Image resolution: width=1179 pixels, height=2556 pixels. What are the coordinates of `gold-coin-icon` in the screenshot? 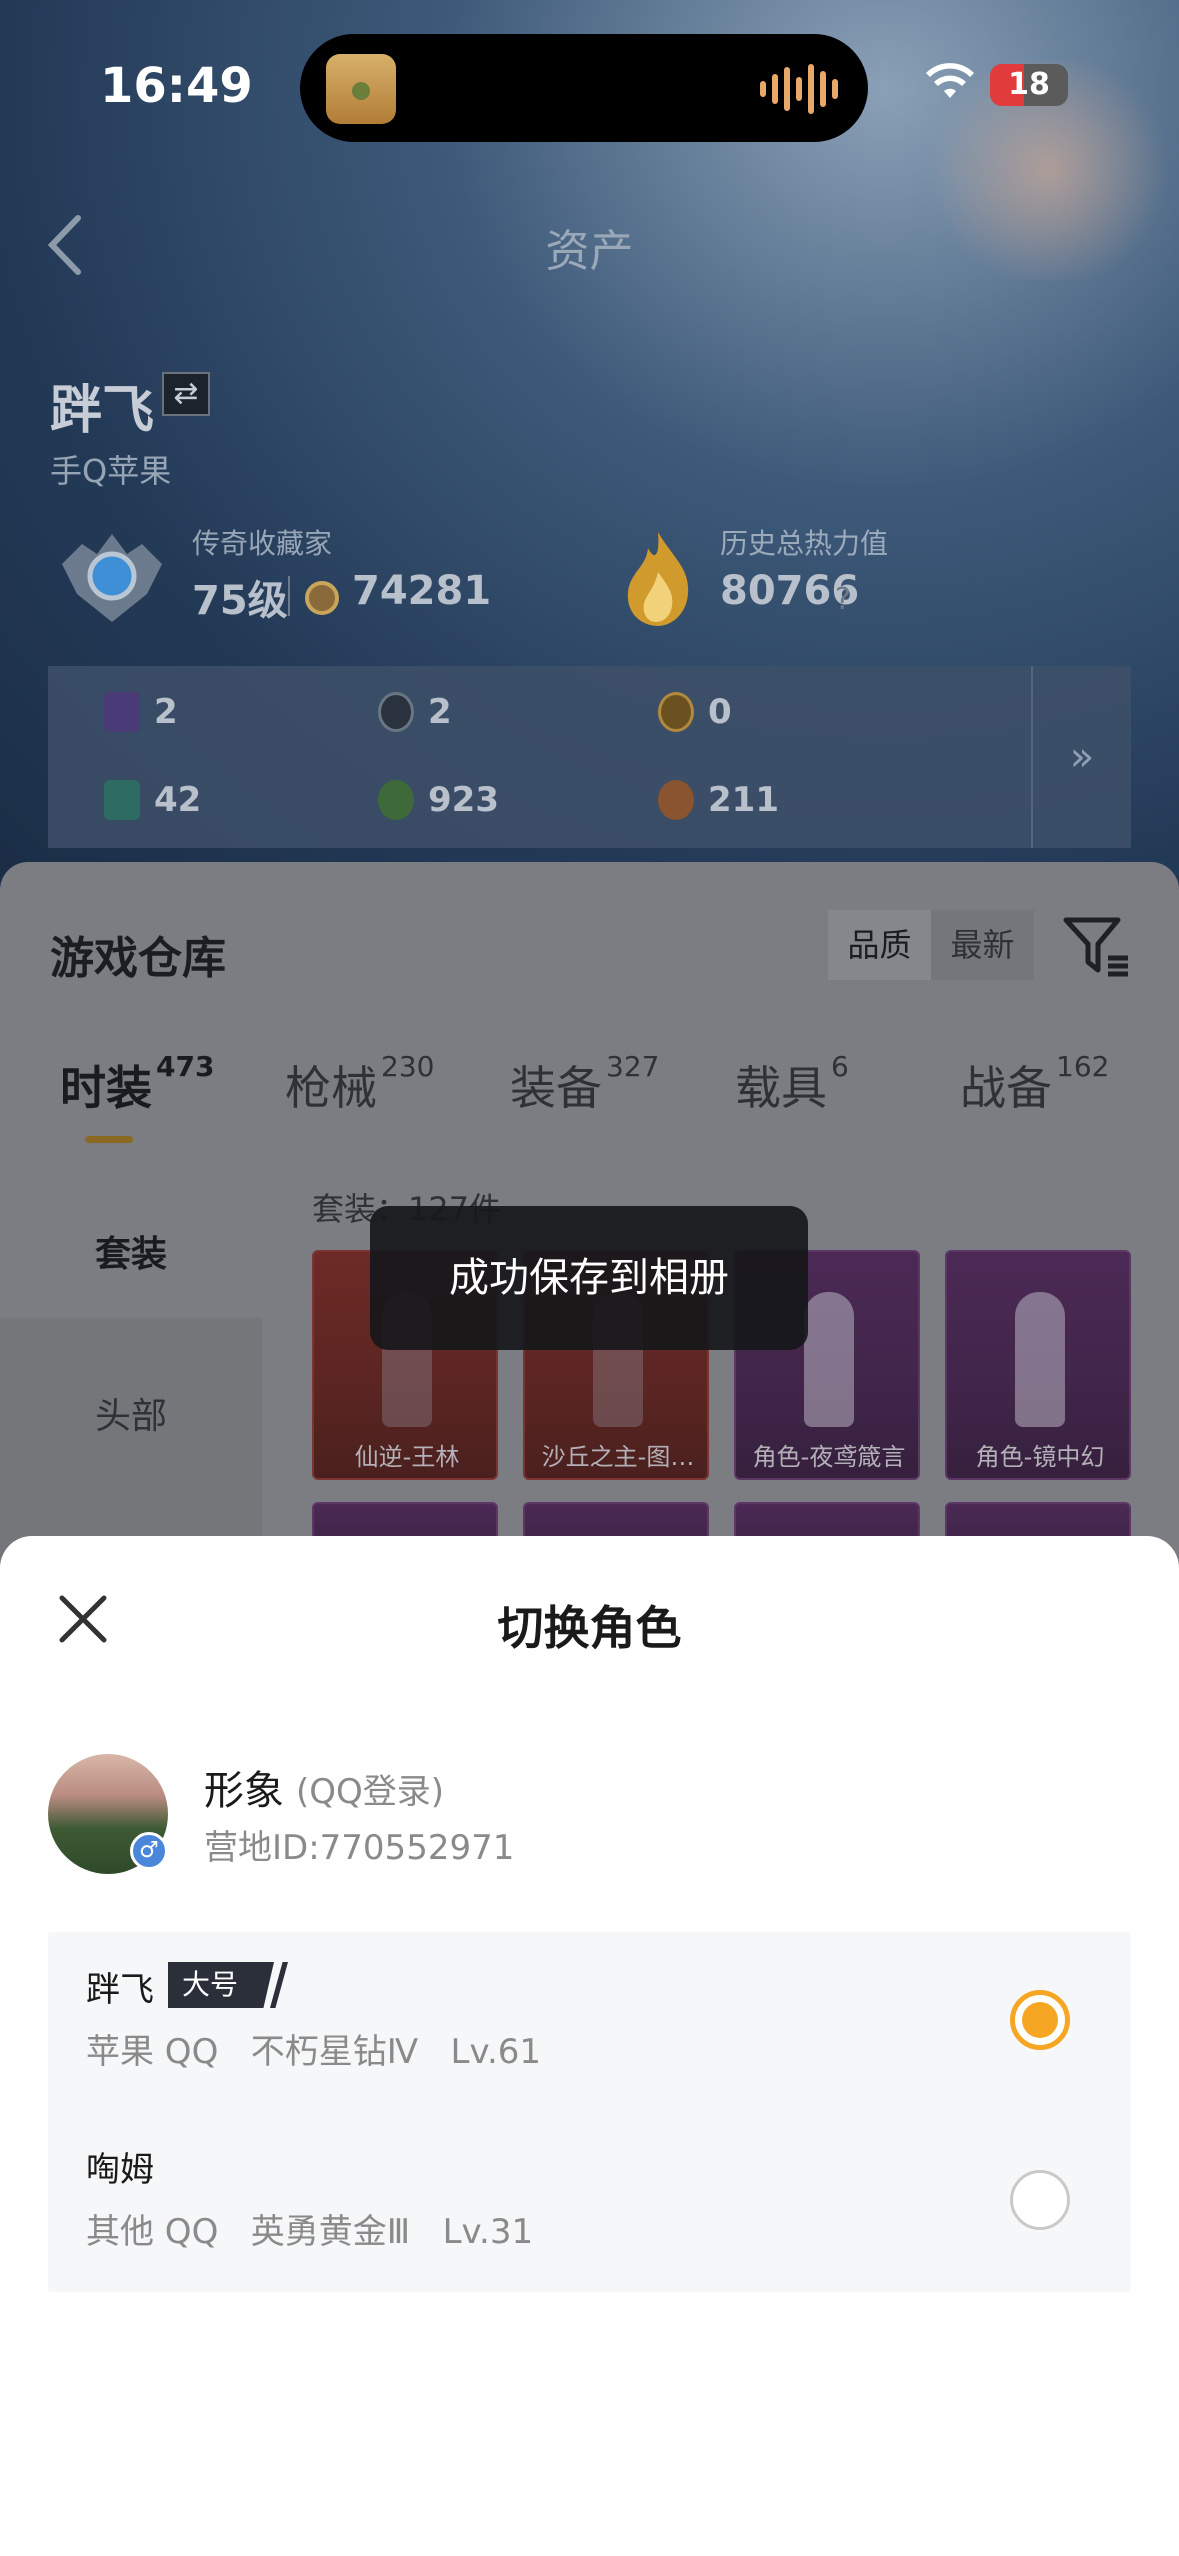 It's located at (676, 712).